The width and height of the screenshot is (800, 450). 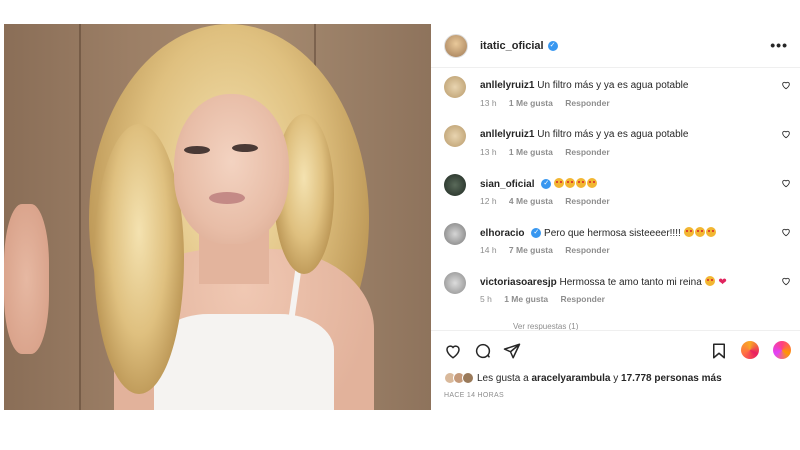 What do you see at coordinates (474, 395) in the screenshot?
I see `post-timestamp: HACE 14 HORAS` at bounding box center [474, 395].